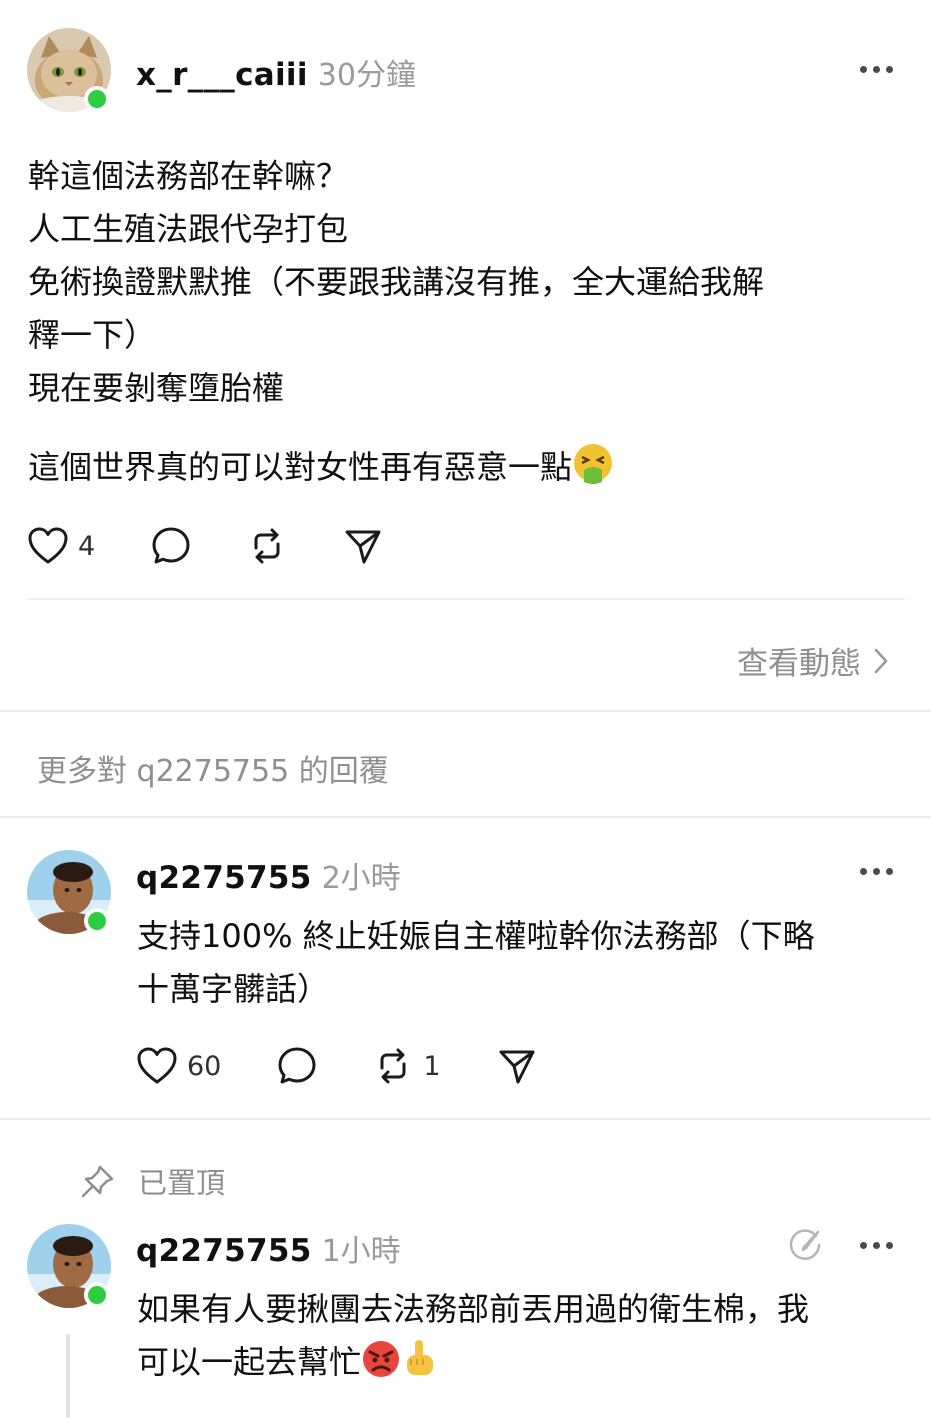 This screenshot has height=1418, width=931. I want to click on post-closing: 這個世界真的可以對女性再有惡意一點, so click(321, 467).